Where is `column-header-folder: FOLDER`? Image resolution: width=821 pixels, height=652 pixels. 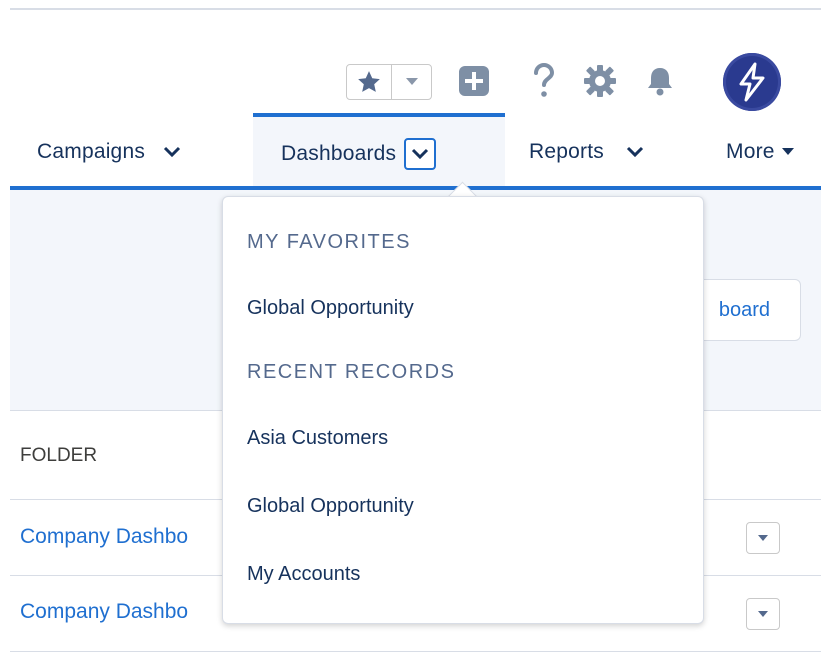
column-header-folder: FOLDER is located at coordinates (59, 455).